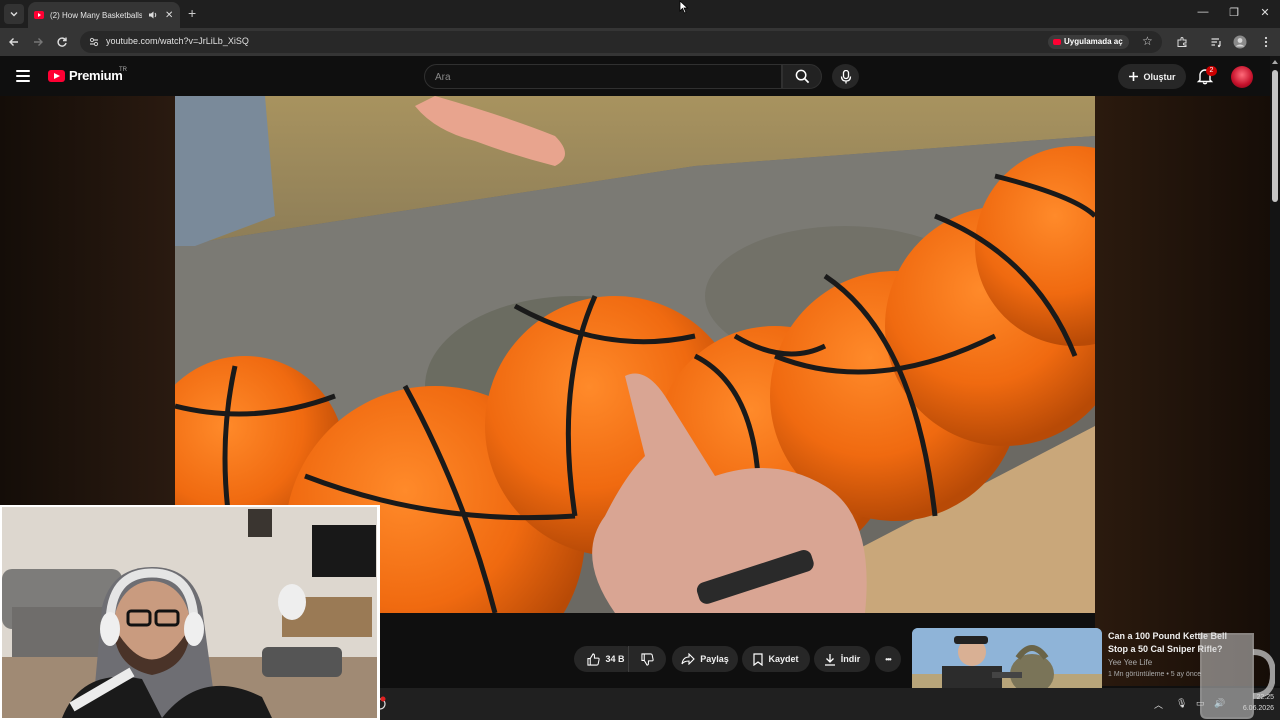  Describe the element at coordinates (169, 15) in the screenshot. I see `tab-close-icon: ✕` at that location.